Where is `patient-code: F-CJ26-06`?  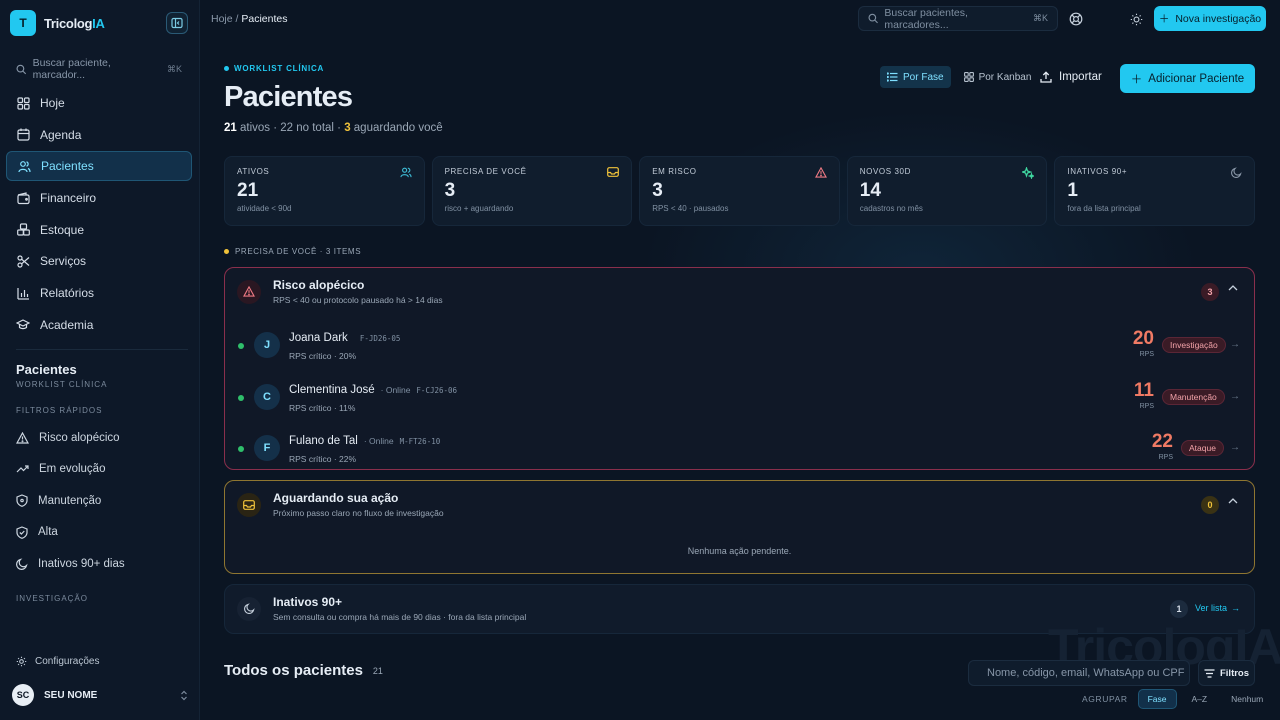 patient-code: F-CJ26-06 is located at coordinates (437, 390).